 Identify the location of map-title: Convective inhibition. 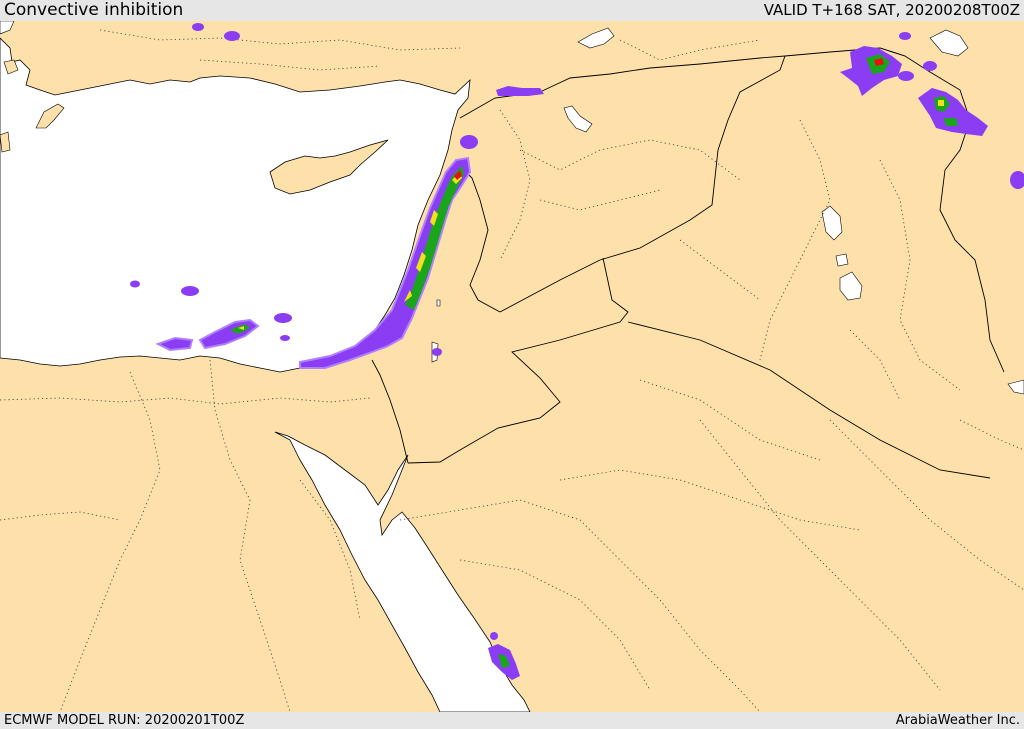
(94, 10).